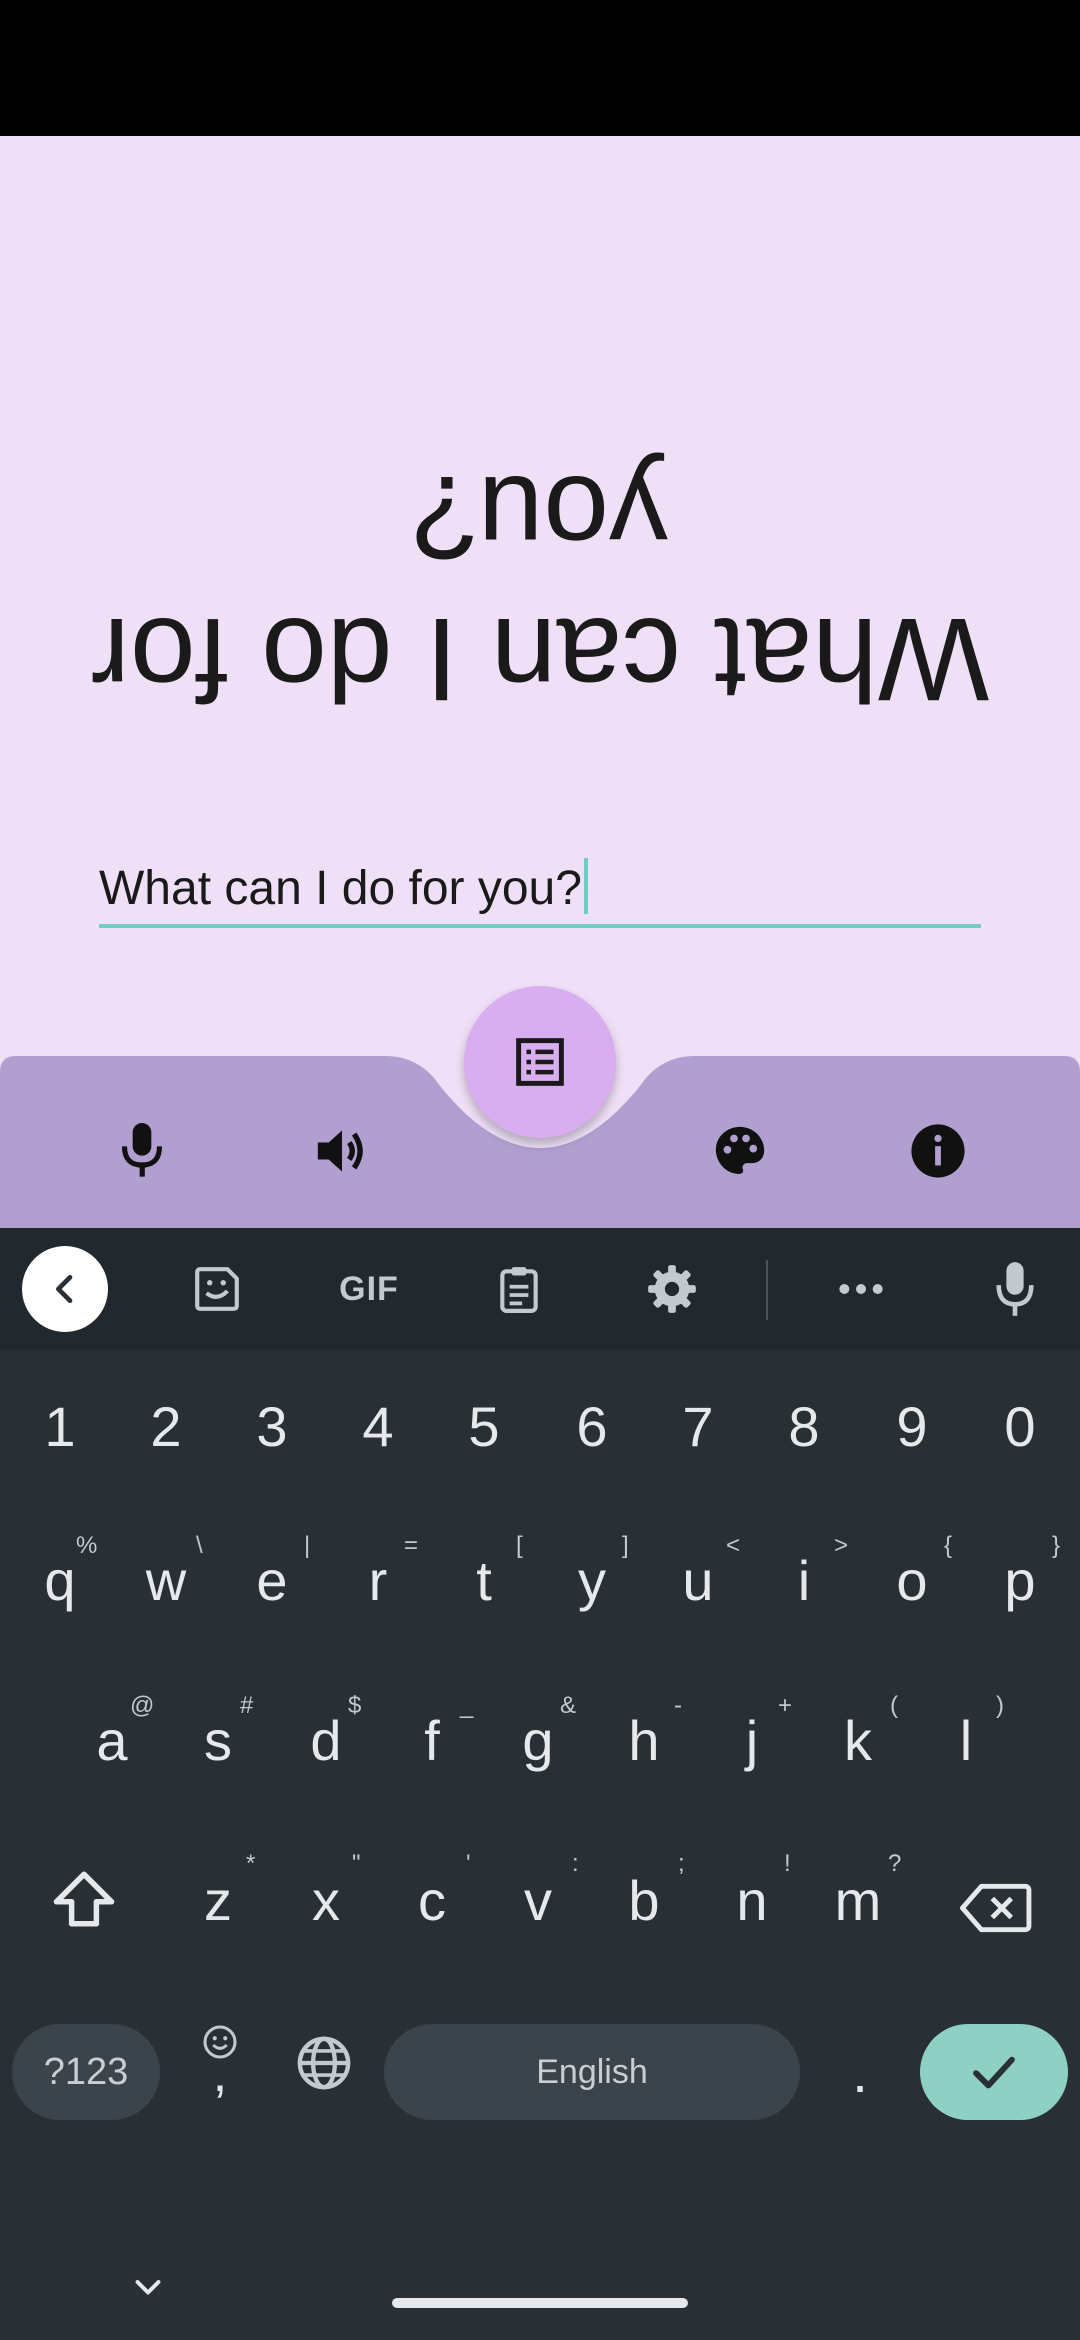 Image resolution: width=1080 pixels, height=2340 pixels. I want to click on key-hint: -, so click(678, 1705).